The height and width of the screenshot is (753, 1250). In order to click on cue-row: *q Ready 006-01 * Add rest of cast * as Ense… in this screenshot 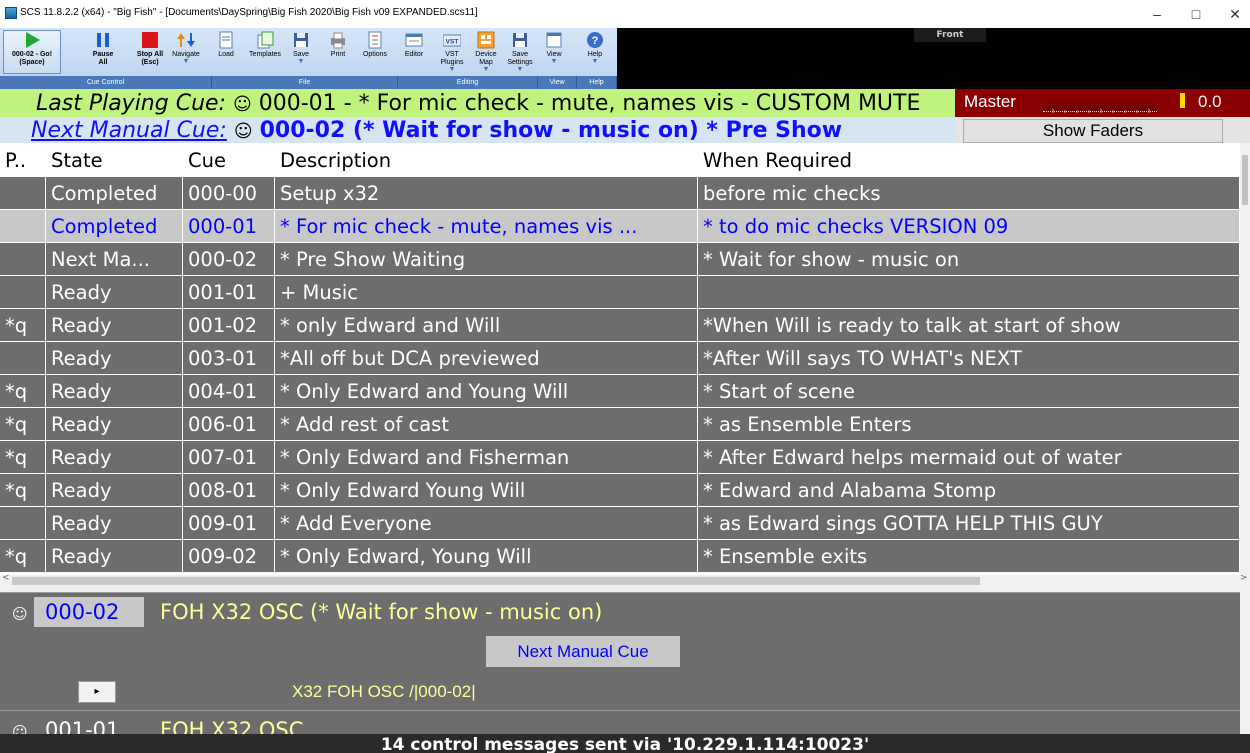, I will do `click(620, 424)`.